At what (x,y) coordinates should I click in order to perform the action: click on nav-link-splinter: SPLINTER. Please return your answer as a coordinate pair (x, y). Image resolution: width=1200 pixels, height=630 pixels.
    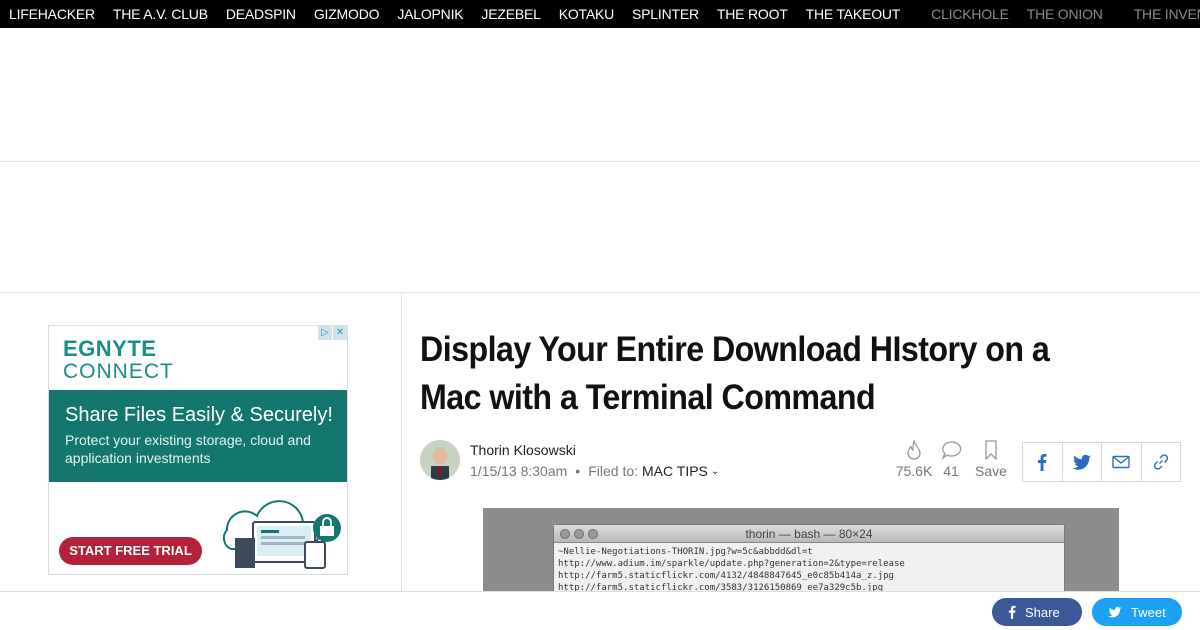
    Looking at the image, I should click on (665, 14).